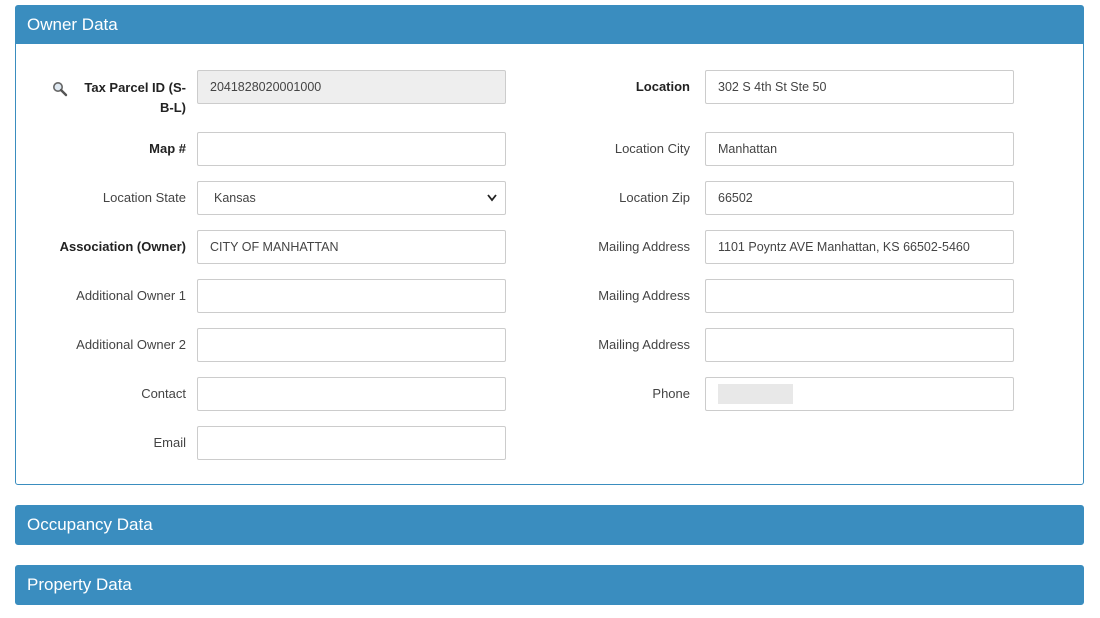  What do you see at coordinates (60, 89) in the screenshot?
I see `magnifier-icon` at bounding box center [60, 89].